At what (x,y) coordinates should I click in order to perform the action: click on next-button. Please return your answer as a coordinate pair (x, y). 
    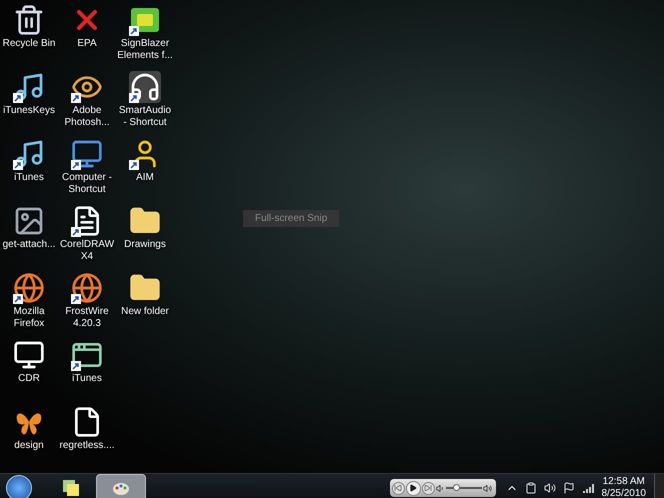
    Looking at the image, I should click on (428, 488).